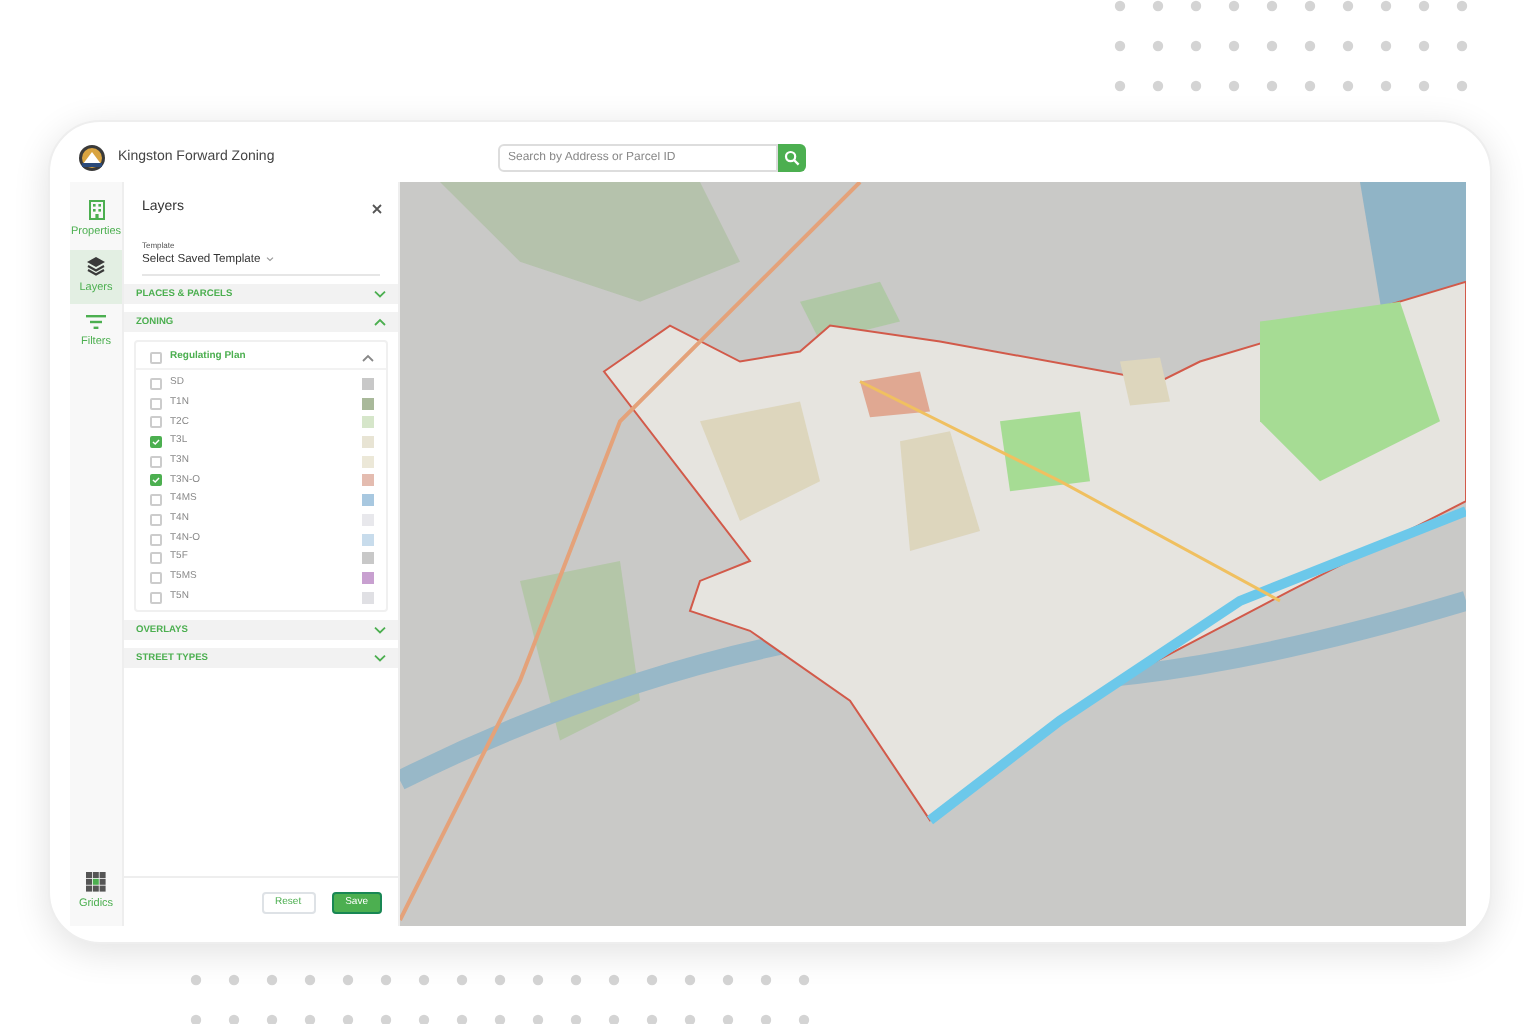 The height and width of the screenshot is (1024, 1536). I want to click on search-icon, so click(792, 158).